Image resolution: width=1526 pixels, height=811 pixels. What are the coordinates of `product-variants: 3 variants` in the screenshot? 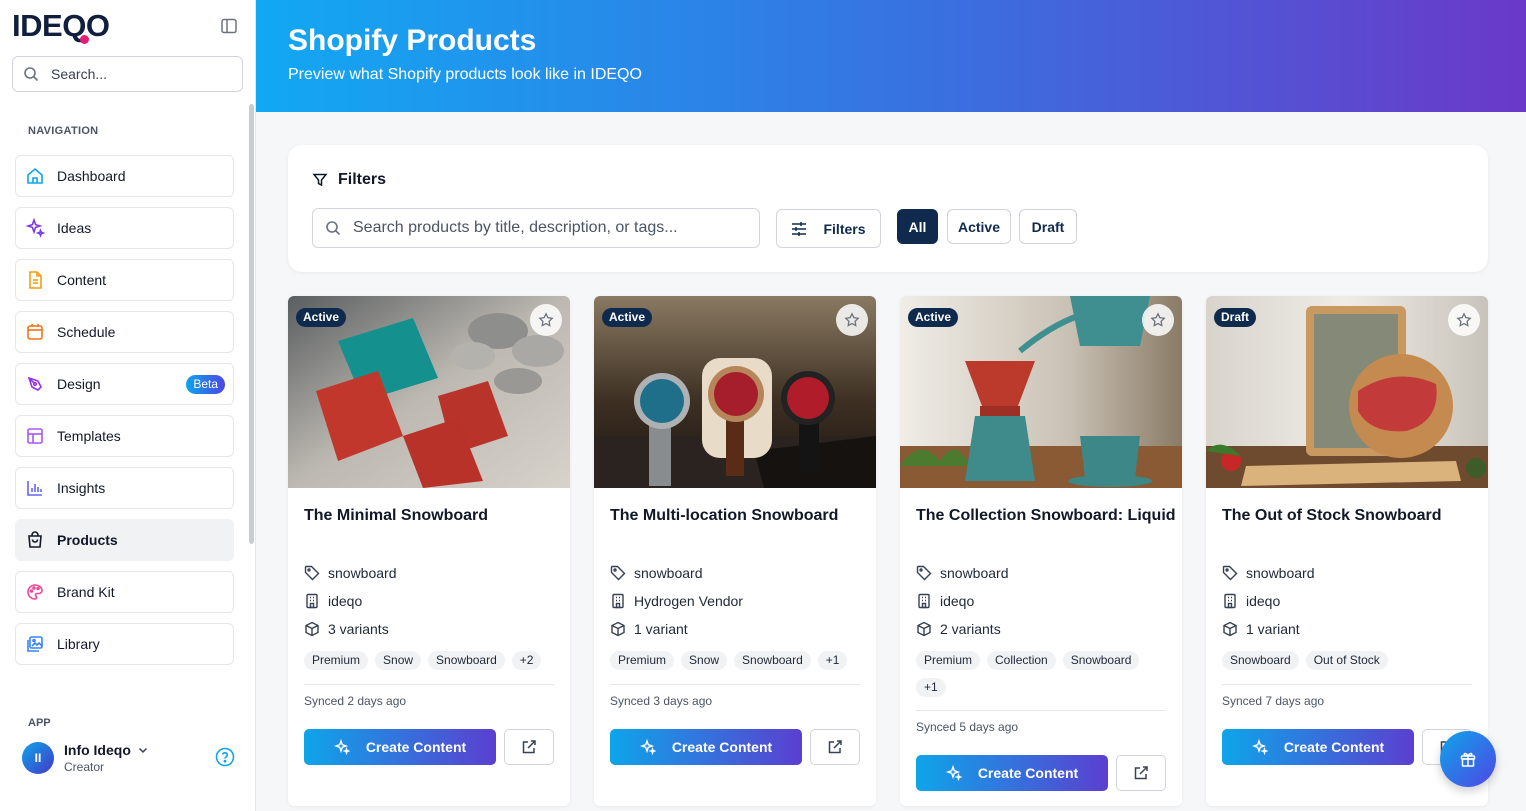 It's located at (346, 629).